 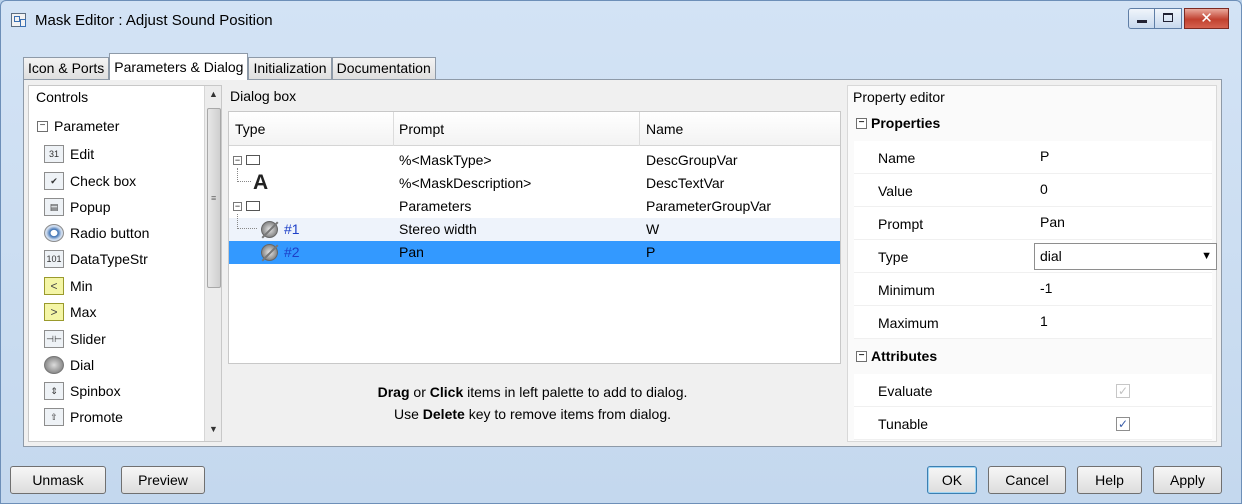 I want to click on control-promote: ⇧ Promote, so click(x=83, y=417).